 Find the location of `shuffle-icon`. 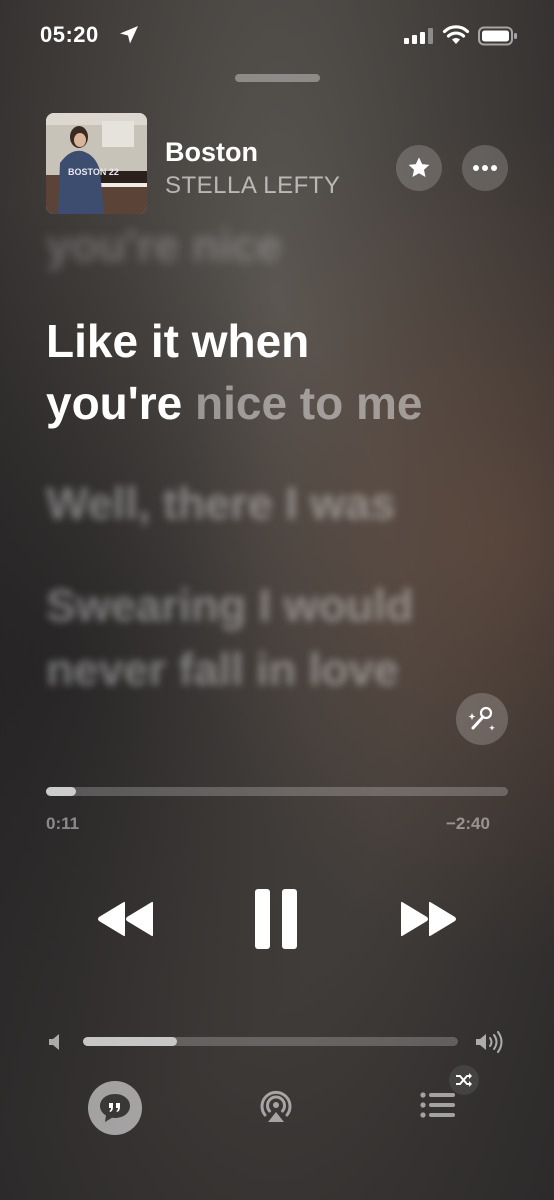

shuffle-icon is located at coordinates (464, 1080).